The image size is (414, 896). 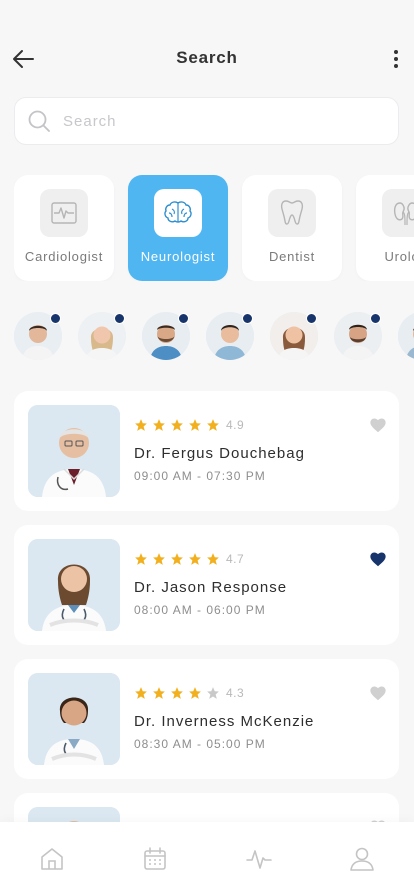 What do you see at coordinates (396, 59) in the screenshot?
I see `more-options-icon` at bounding box center [396, 59].